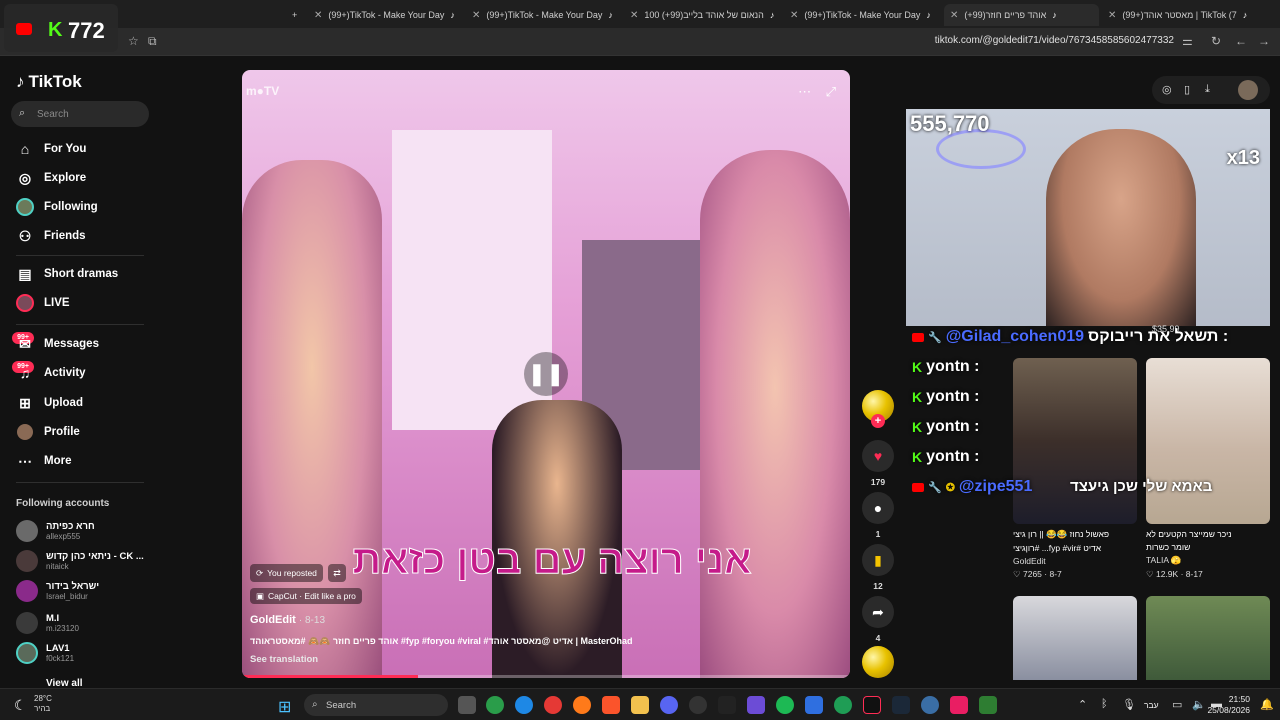 Image resolution: width=1280 pixels, height=720 pixels. I want to click on avatar, so click(27, 561).